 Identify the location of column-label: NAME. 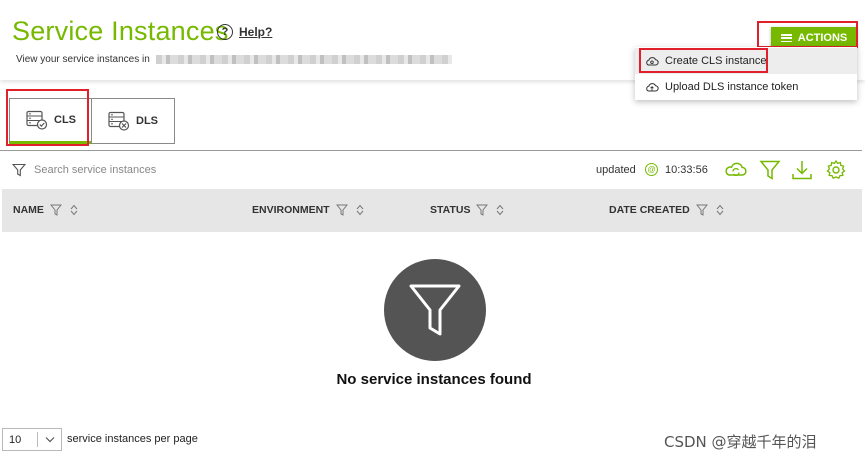
(28, 210).